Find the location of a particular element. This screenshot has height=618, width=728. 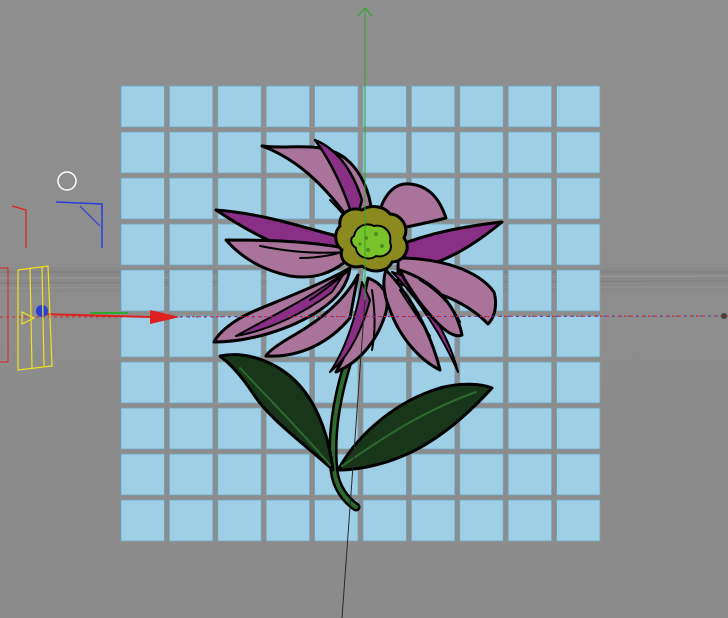

gizmo-center-handle is located at coordinates (42, 311).